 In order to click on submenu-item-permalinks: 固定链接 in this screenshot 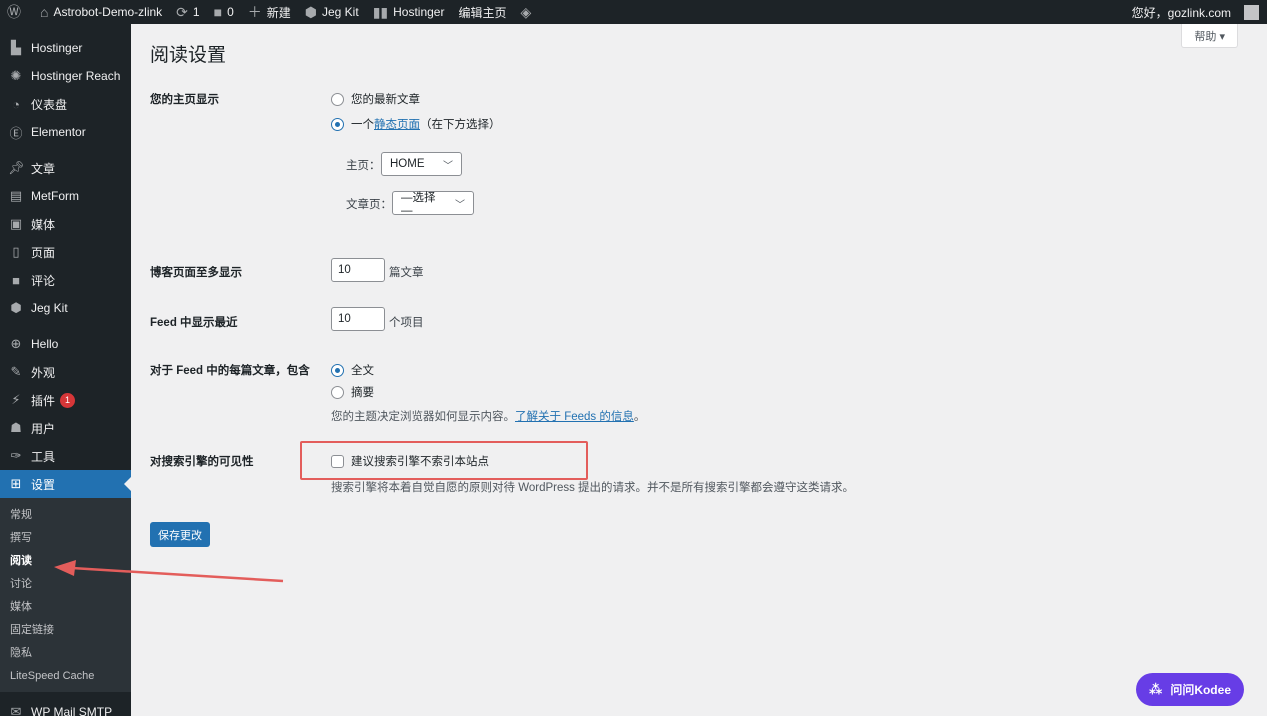, I will do `click(65, 630)`.